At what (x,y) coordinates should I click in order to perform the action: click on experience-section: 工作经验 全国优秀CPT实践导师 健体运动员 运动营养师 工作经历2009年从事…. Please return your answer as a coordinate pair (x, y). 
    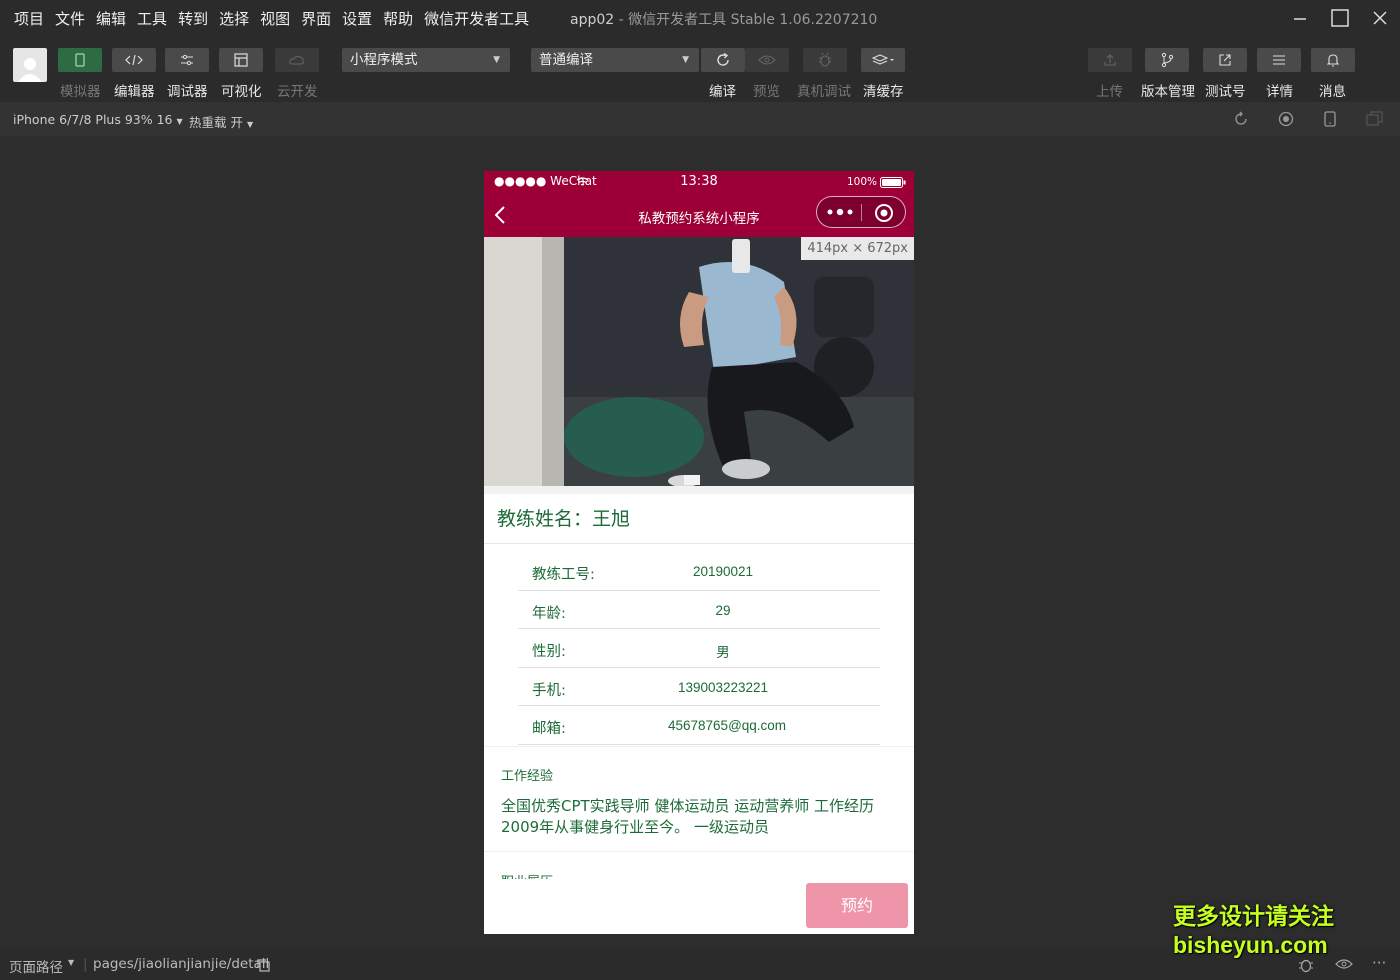
    Looking at the image, I should click on (699, 791).